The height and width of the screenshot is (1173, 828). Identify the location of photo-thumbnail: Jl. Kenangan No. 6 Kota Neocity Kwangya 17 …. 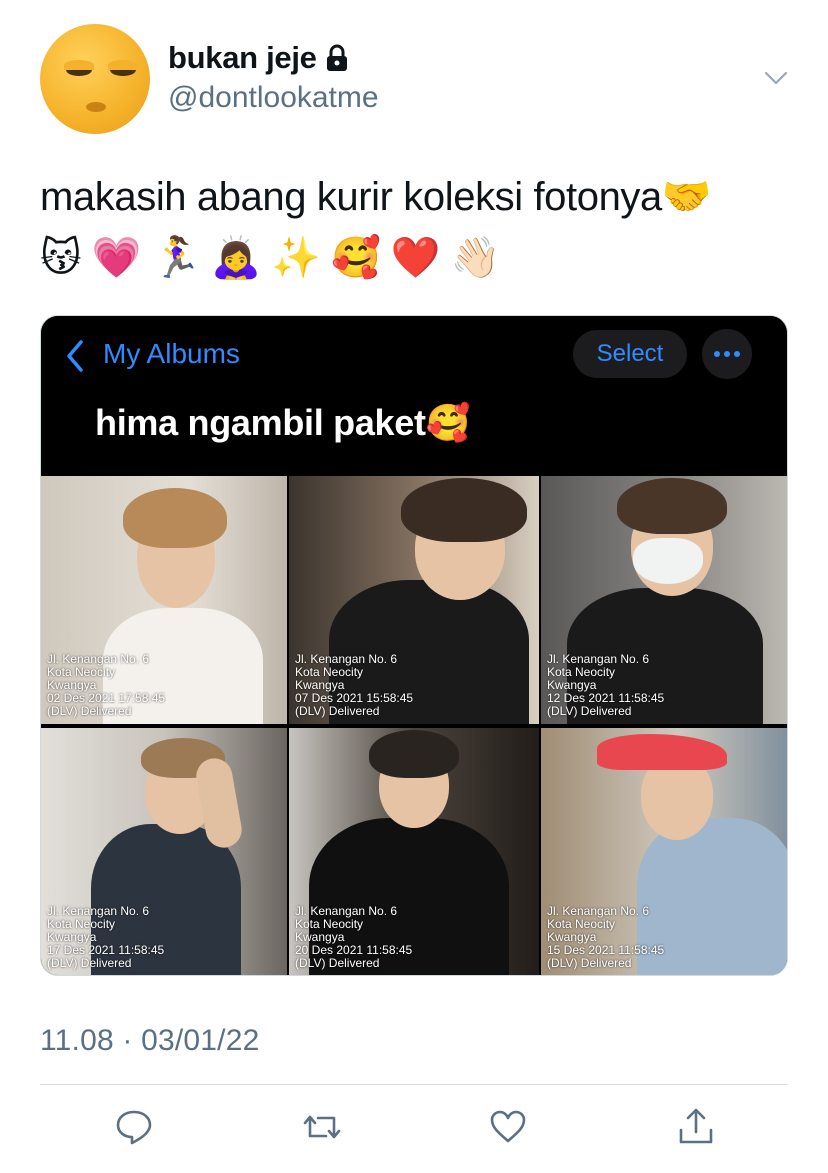
(164, 851).